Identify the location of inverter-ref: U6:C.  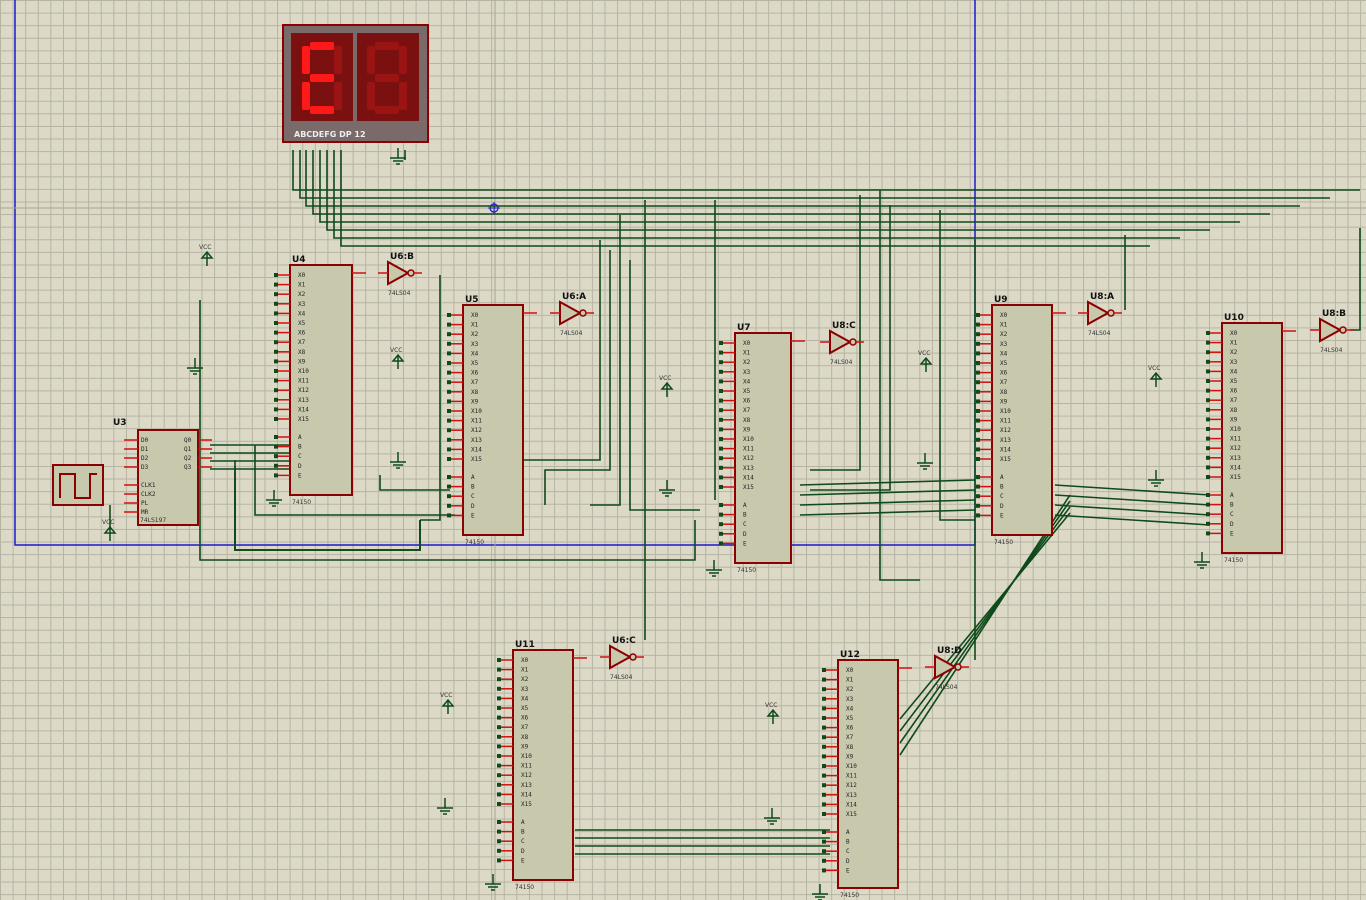
(624, 641).